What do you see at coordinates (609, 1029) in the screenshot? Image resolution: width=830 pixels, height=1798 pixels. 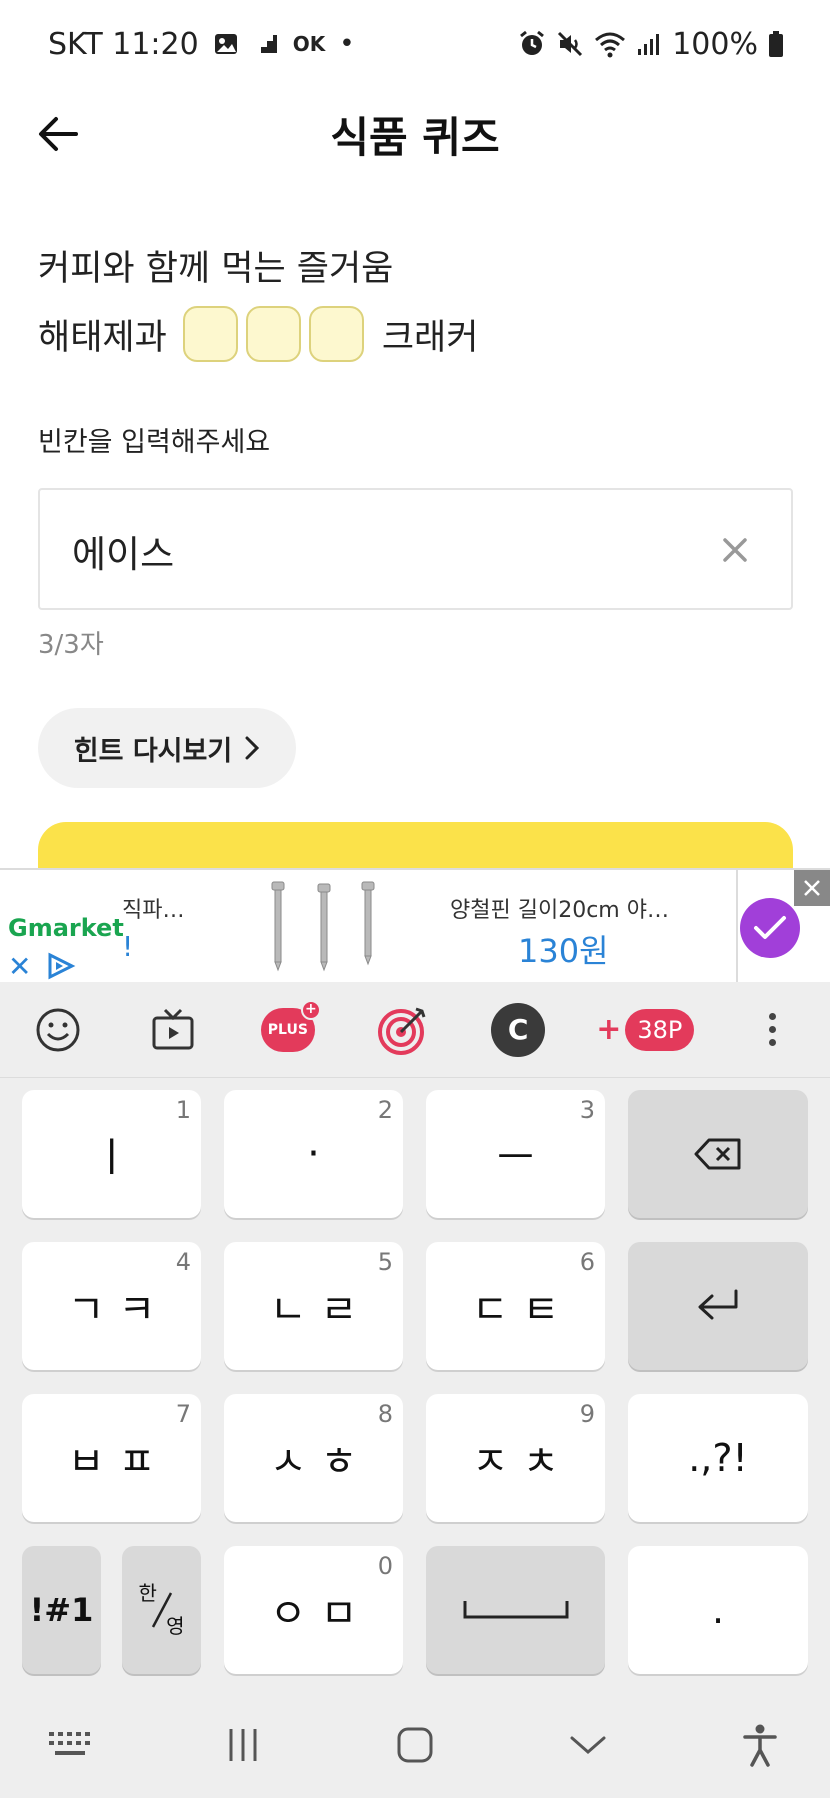 I see `points-plus-icon: +` at bounding box center [609, 1029].